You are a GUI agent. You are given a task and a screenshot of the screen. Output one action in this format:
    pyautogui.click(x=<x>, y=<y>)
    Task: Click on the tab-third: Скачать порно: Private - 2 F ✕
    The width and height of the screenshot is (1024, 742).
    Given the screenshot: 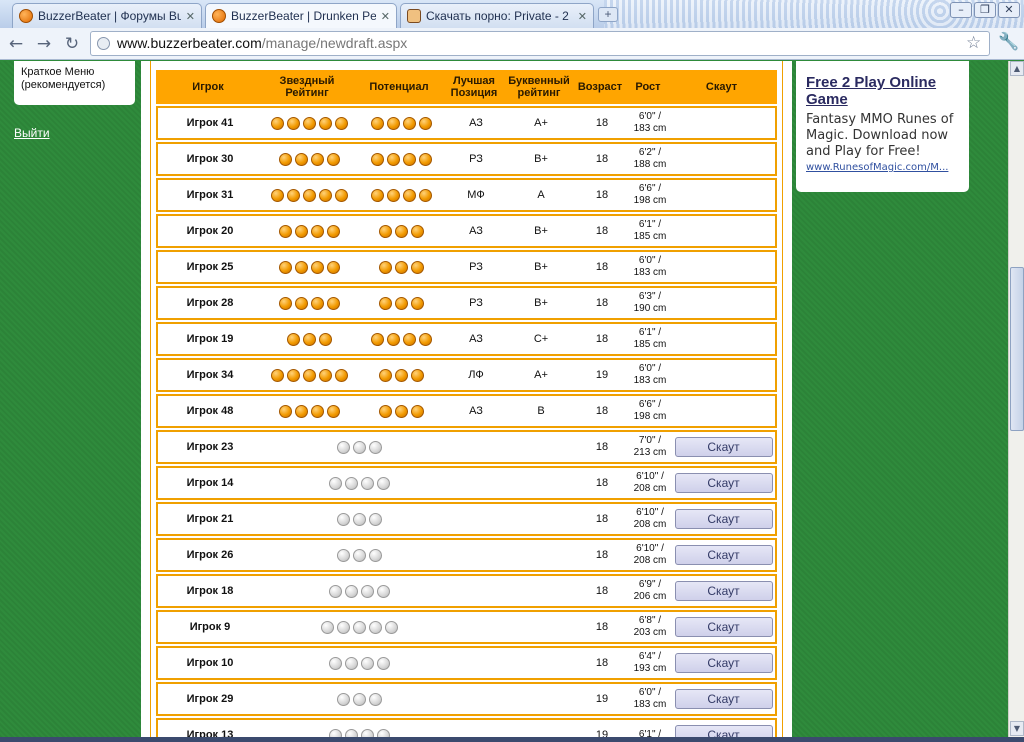 What is the action you would take?
    pyautogui.click(x=497, y=15)
    